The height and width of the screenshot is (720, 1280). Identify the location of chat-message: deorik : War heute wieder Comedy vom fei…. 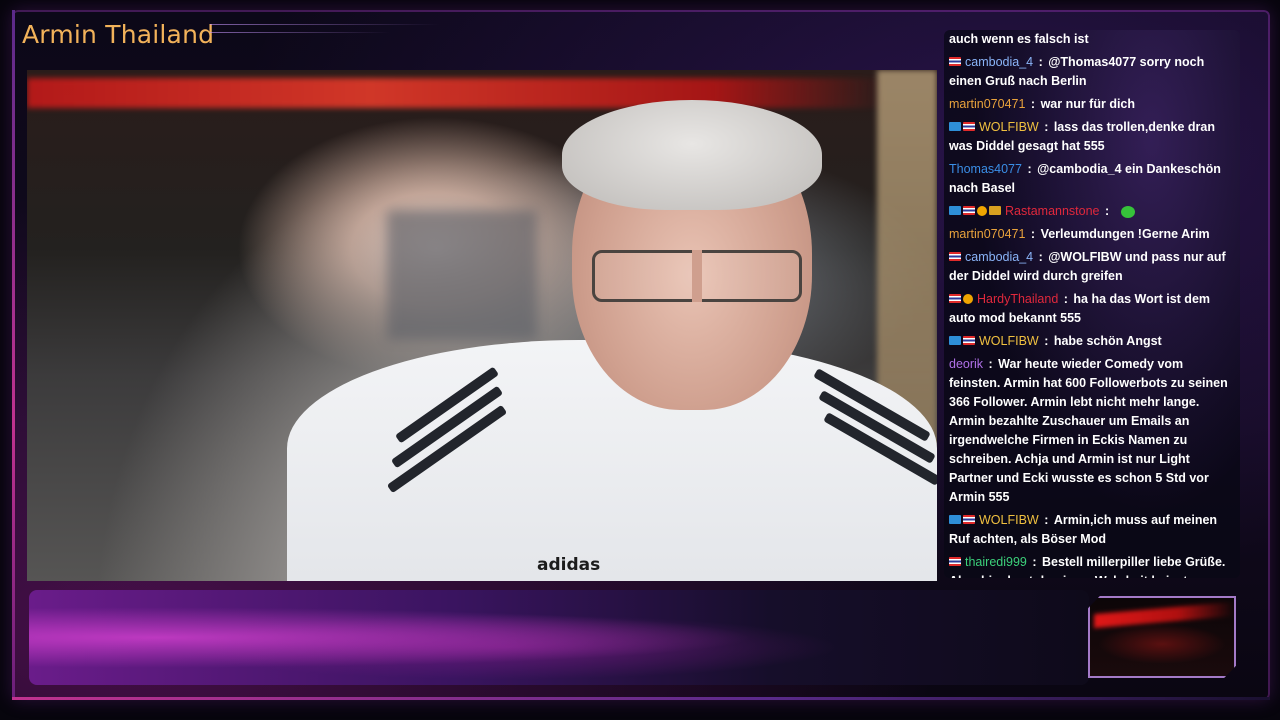
(1092, 433).